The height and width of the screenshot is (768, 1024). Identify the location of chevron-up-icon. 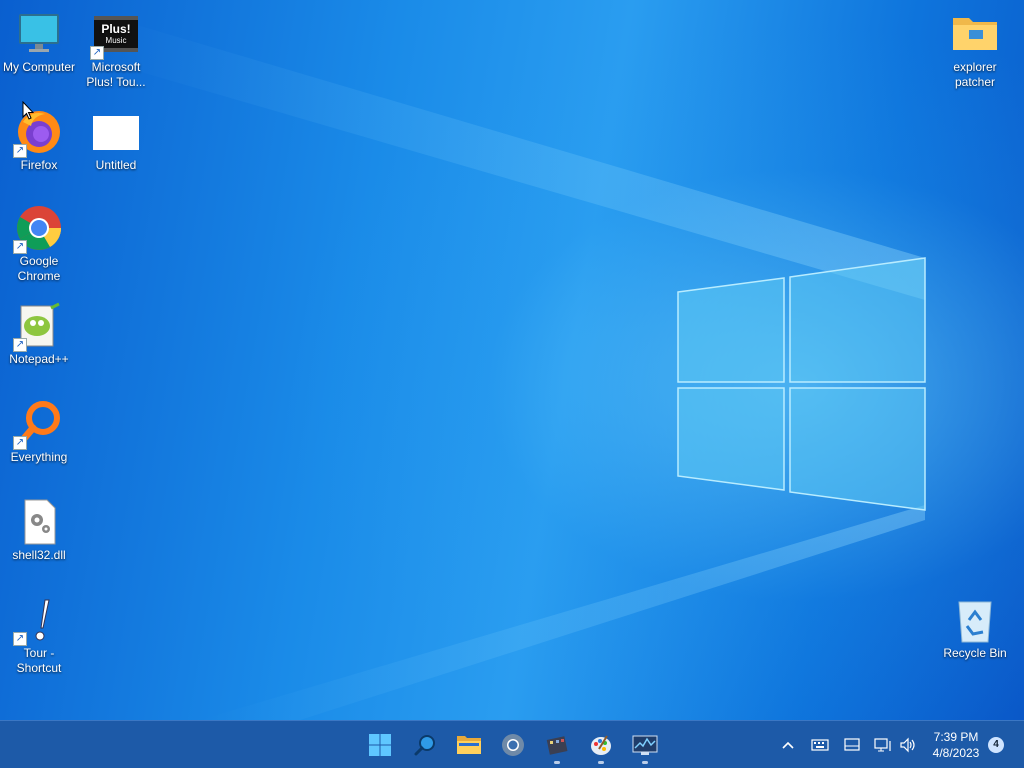
(788, 745).